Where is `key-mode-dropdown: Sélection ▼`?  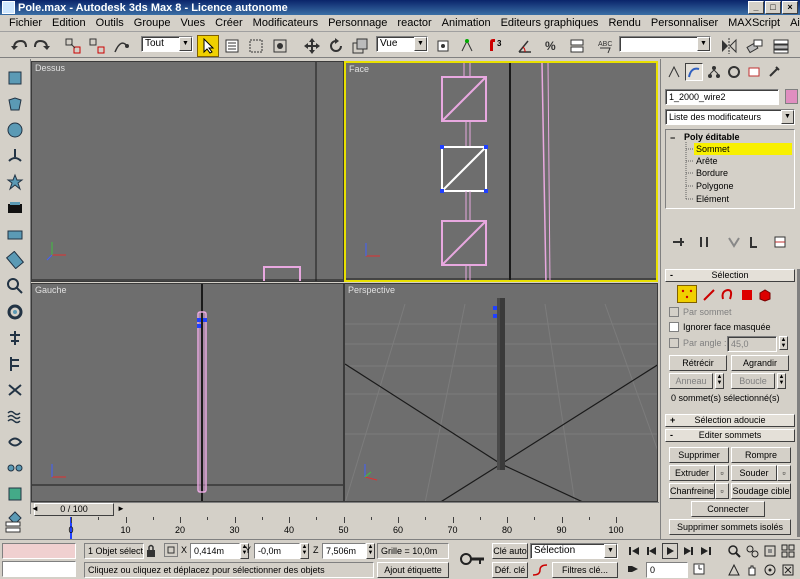
key-mode-dropdown: Sélection ▼ is located at coordinates (574, 551).